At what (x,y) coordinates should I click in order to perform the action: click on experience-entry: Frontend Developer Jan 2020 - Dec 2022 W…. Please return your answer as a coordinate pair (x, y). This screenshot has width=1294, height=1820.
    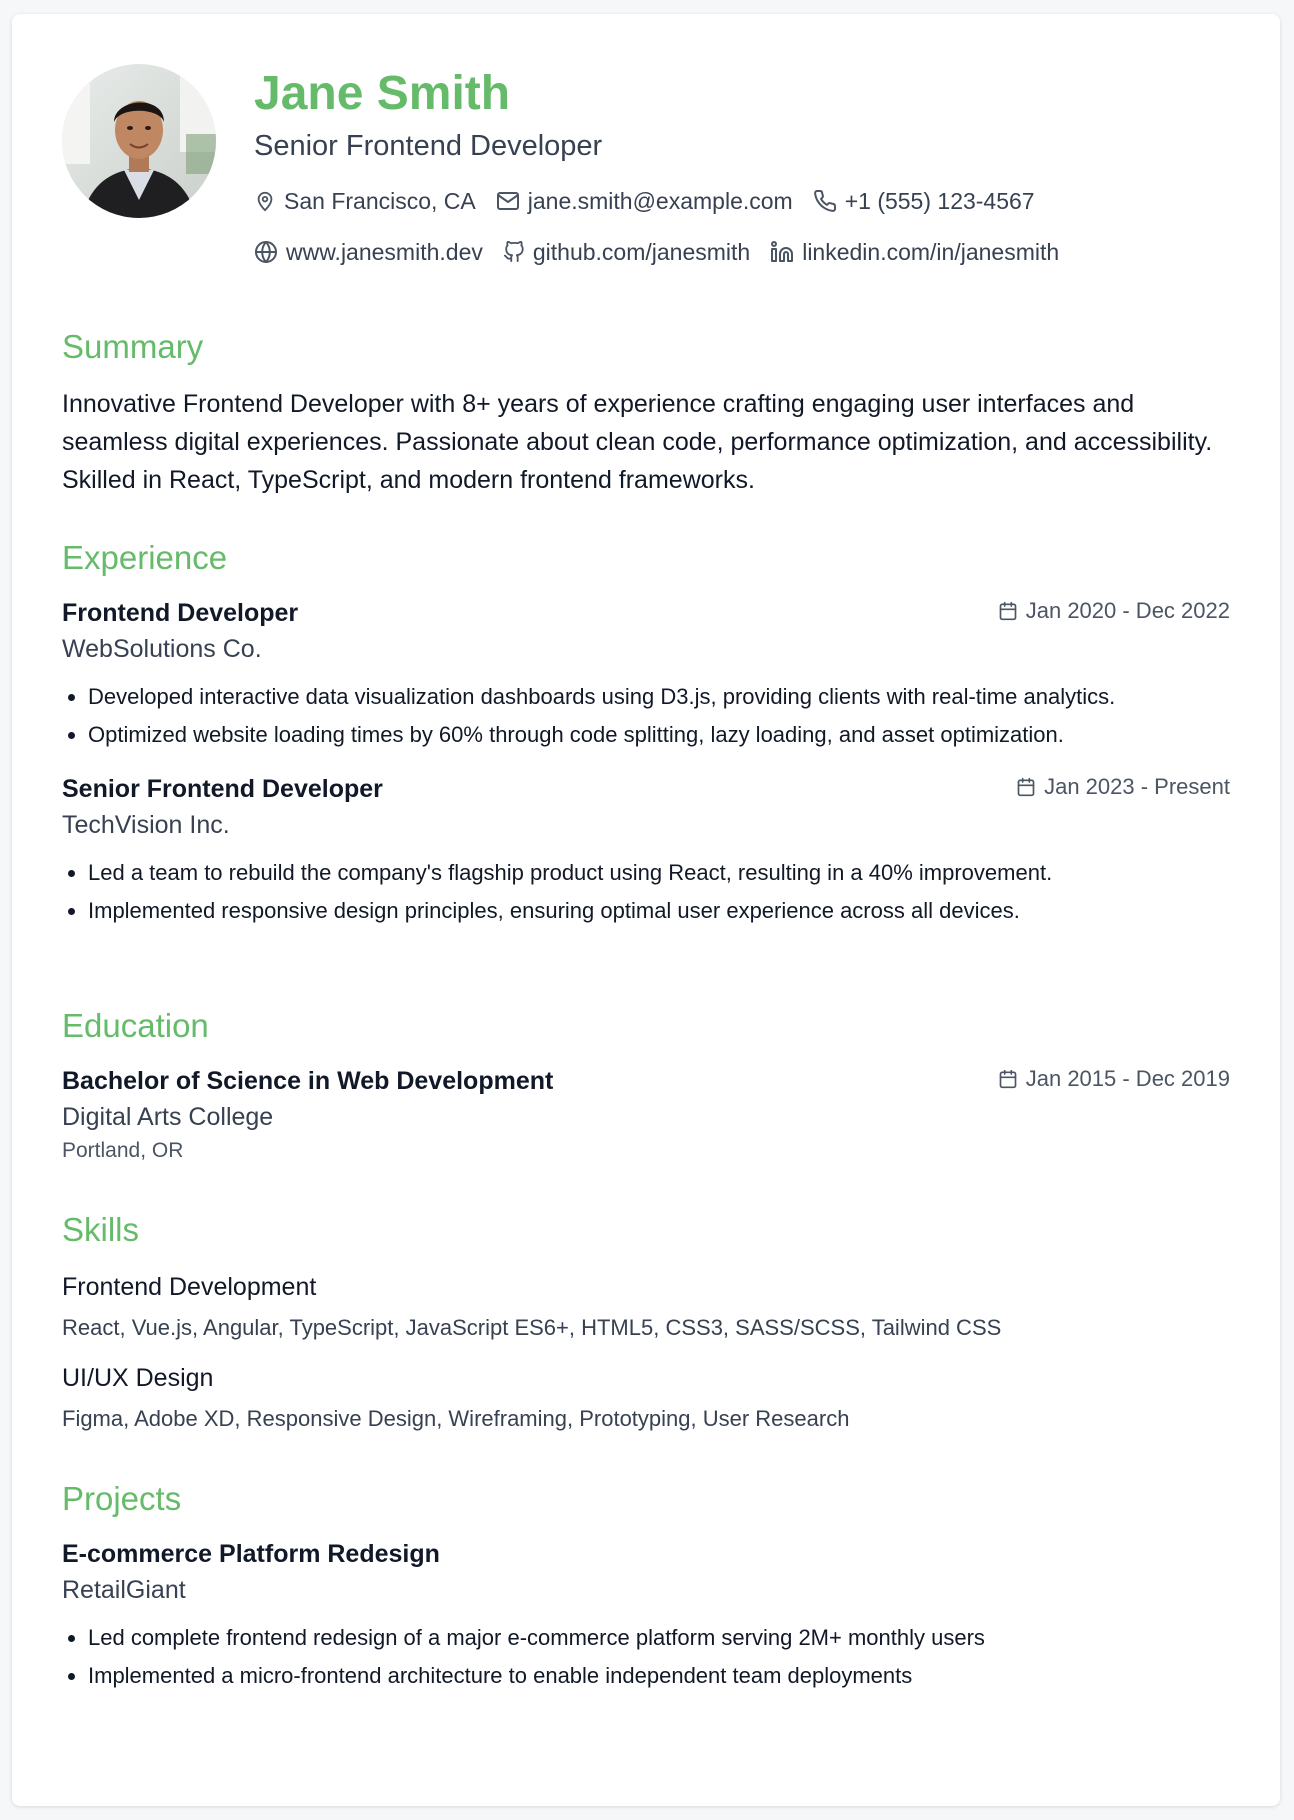
    Looking at the image, I should click on (646, 675).